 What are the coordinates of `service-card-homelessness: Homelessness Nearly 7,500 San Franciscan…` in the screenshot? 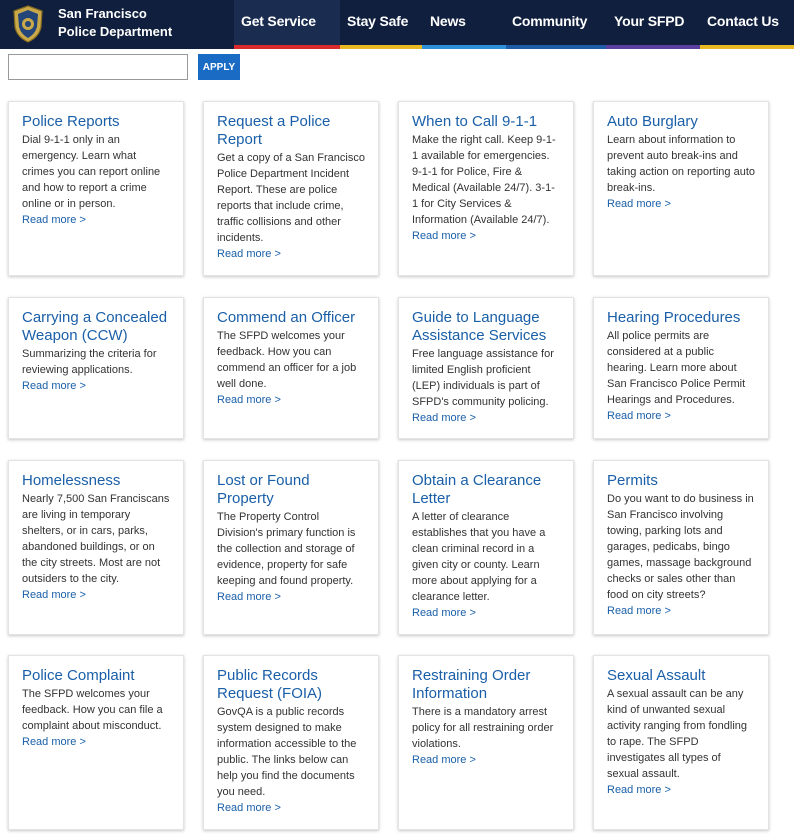 It's located at (96, 547).